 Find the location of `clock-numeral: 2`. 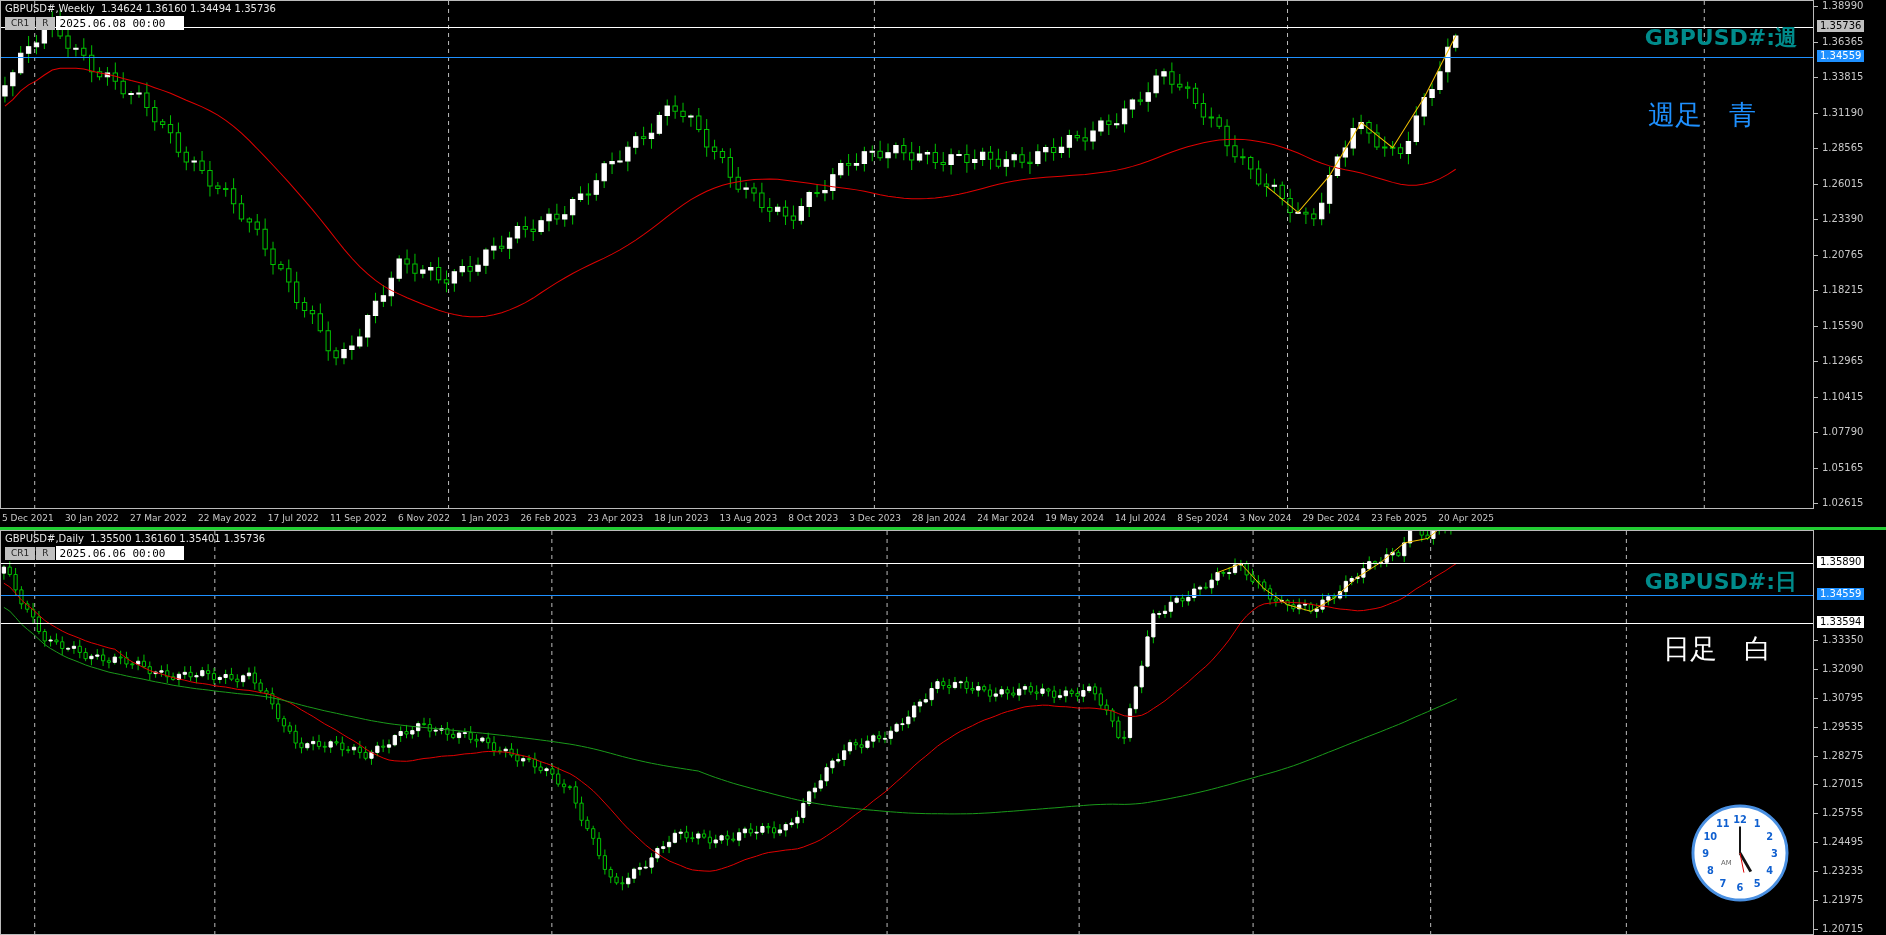

clock-numeral: 2 is located at coordinates (1770, 836).